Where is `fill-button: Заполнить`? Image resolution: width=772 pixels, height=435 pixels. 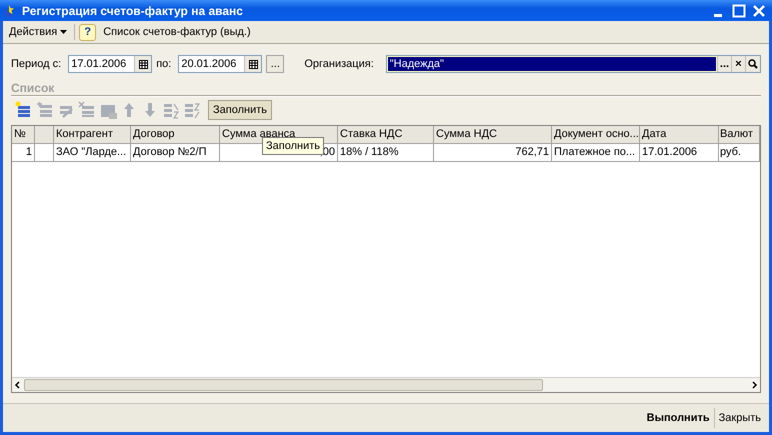
fill-button: Заполнить is located at coordinates (240, 110).